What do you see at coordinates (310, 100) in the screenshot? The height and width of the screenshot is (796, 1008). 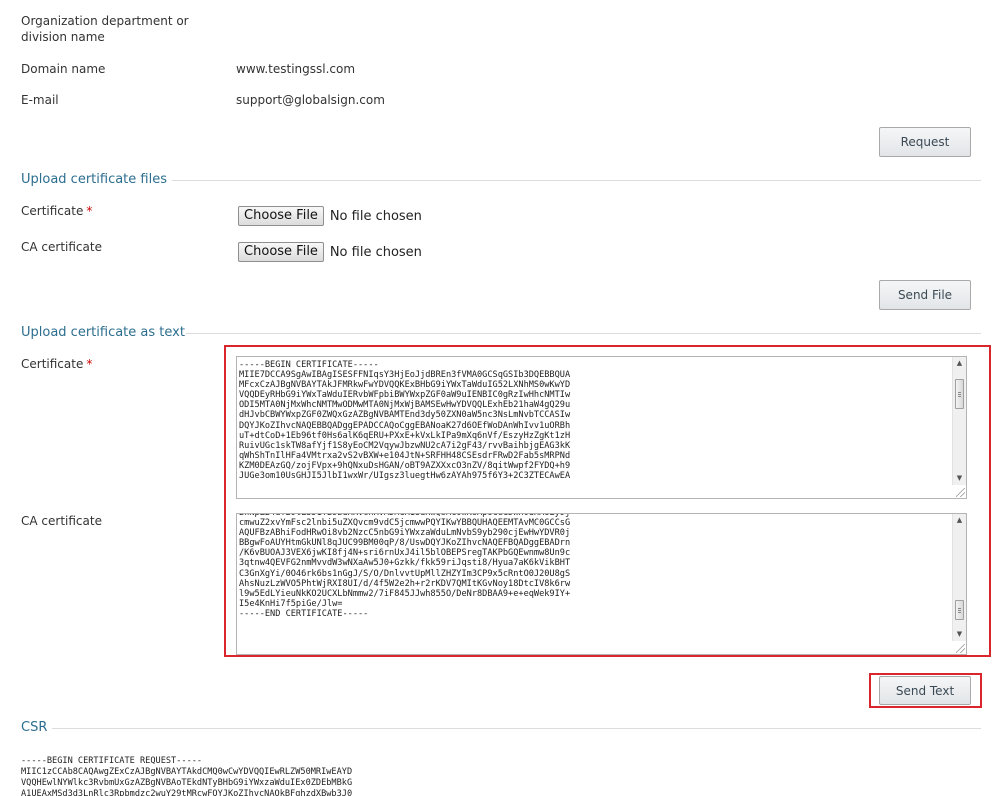 I see `email-value: support@globalsign.com` at bounding box center [310, 100].